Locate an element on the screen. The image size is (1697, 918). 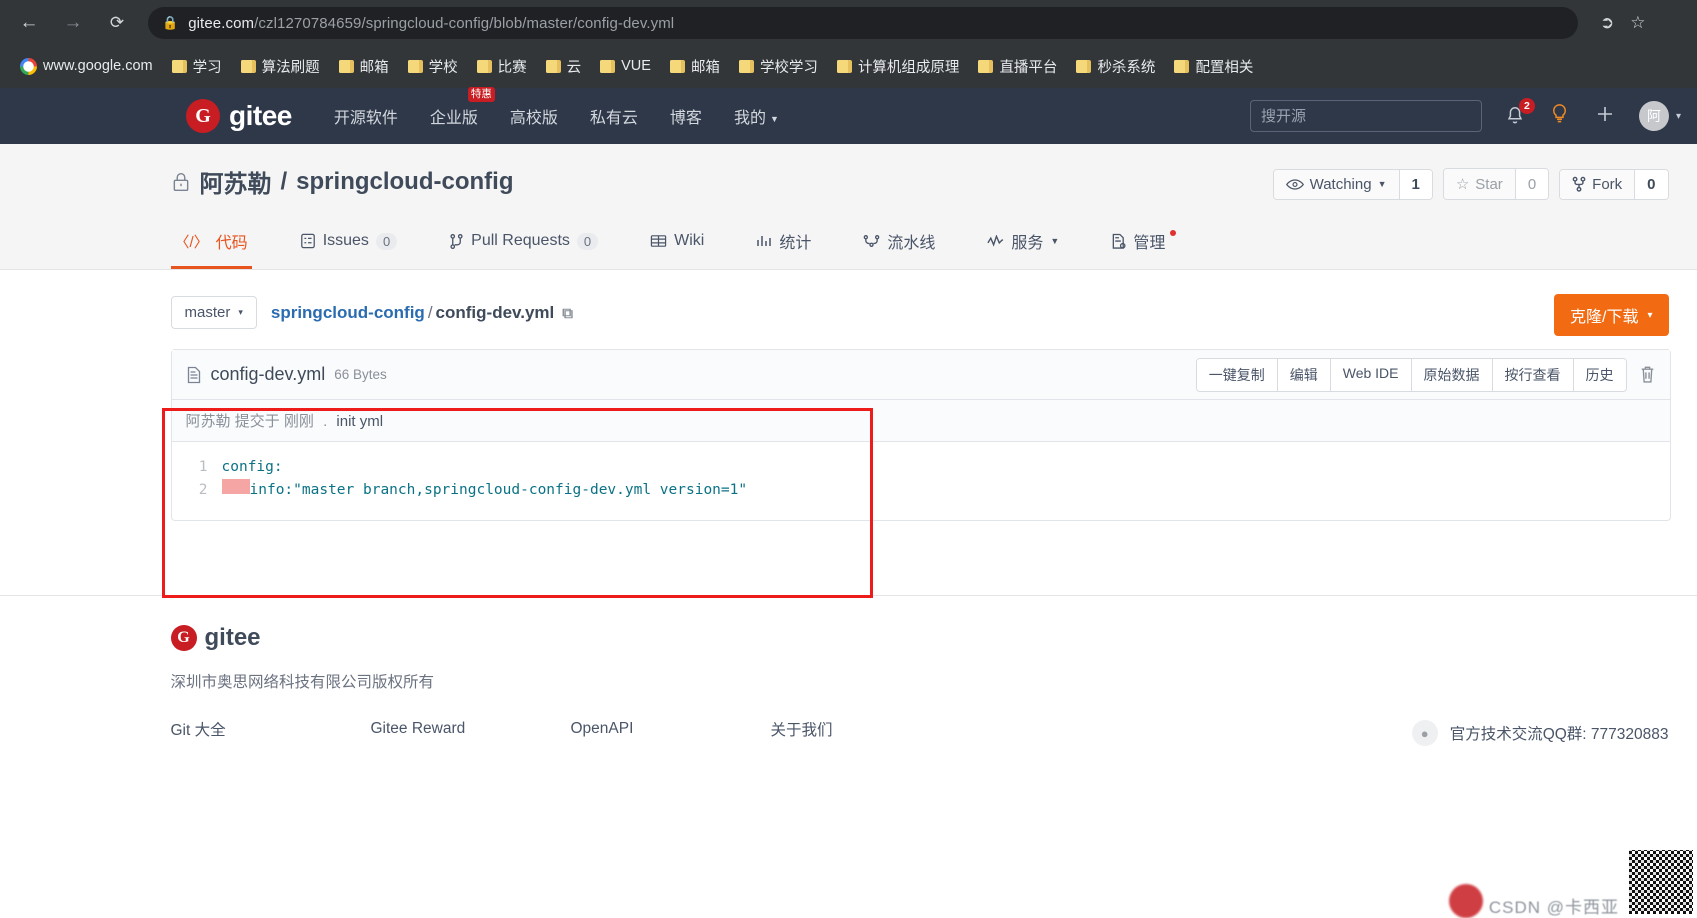
reload-icon: ⟳ is located at coordinates (117, 23).